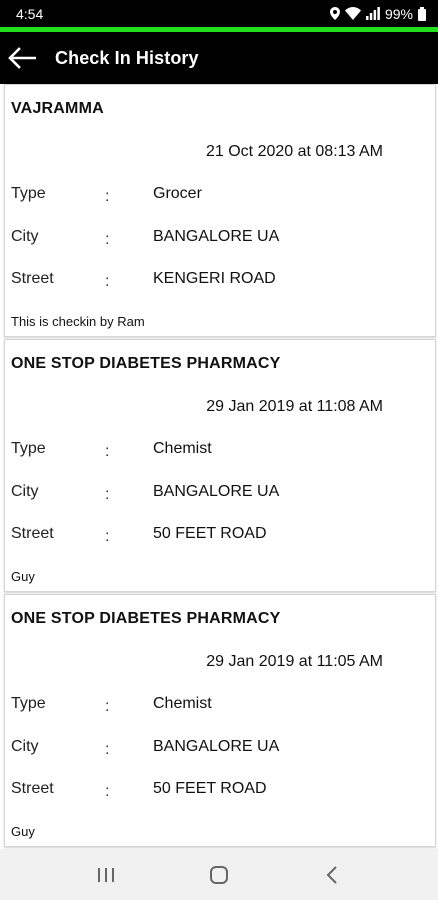 The width and height of the screenshot is (438, 900). What do you see at coordinates (177, 193) in the screenshot?
I see `field-value: Grocer` at bounding box center [177, 193].